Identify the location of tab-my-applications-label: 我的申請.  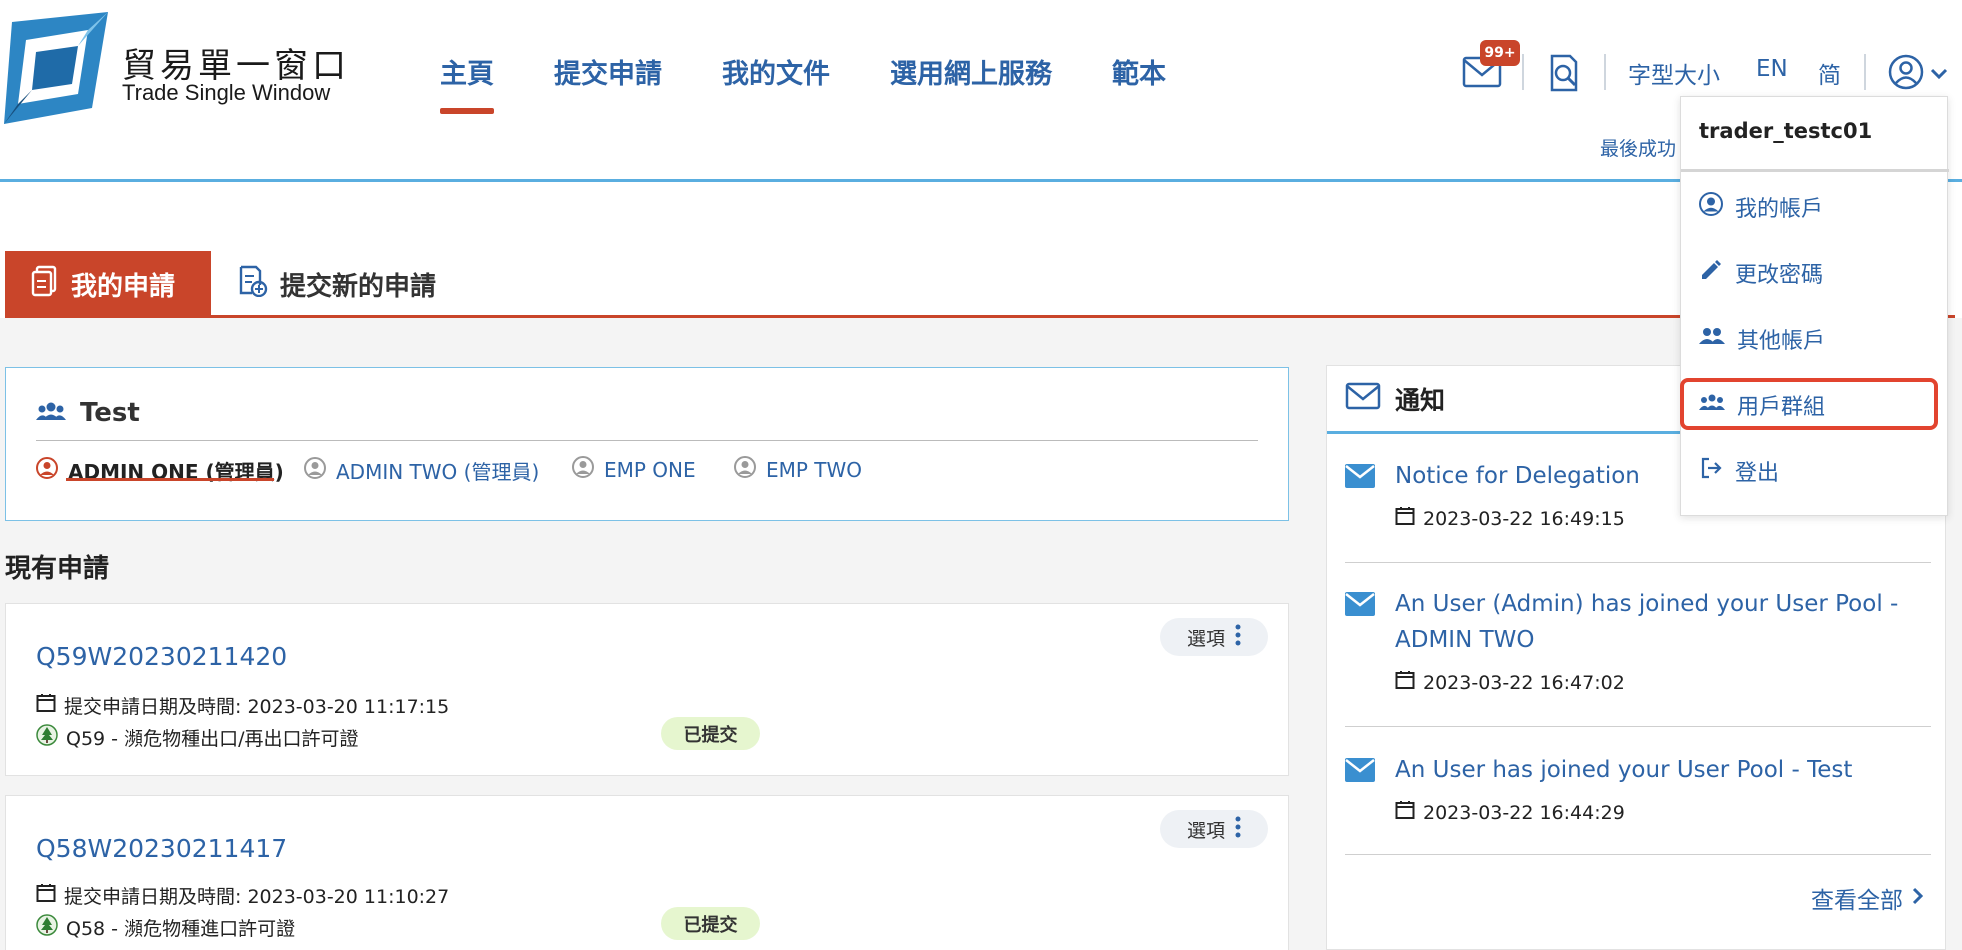
(123, 286).